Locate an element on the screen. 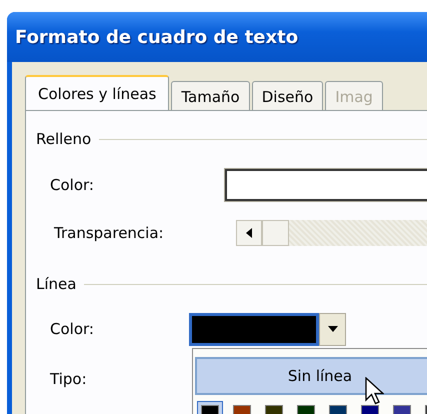 The image size is (427, 414). tab: Diseño is located at coordinates (288, 96).